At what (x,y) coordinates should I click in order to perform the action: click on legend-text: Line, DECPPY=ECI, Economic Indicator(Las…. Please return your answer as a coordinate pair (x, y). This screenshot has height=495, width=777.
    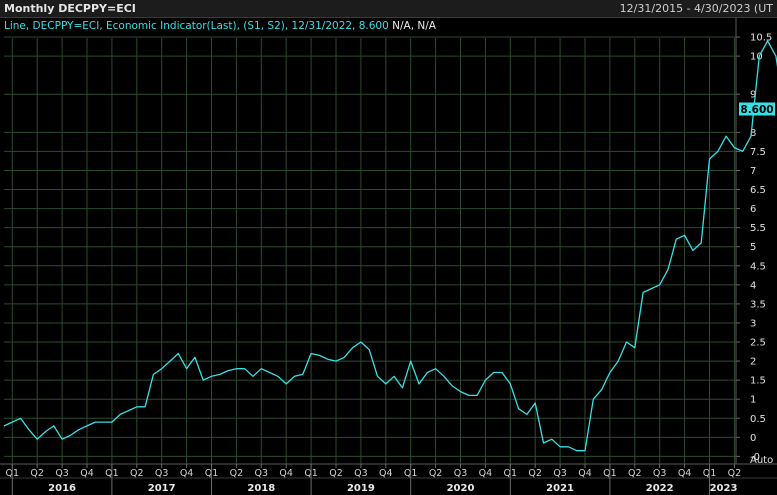
    Looking at the image, I should click on (196, 26).